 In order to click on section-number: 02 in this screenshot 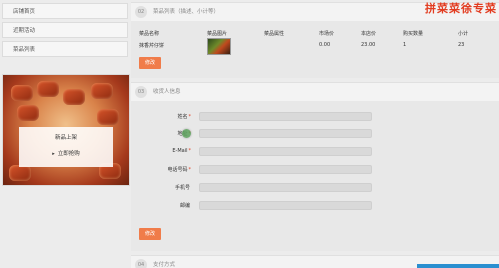, I will do `click(141, 12)`.